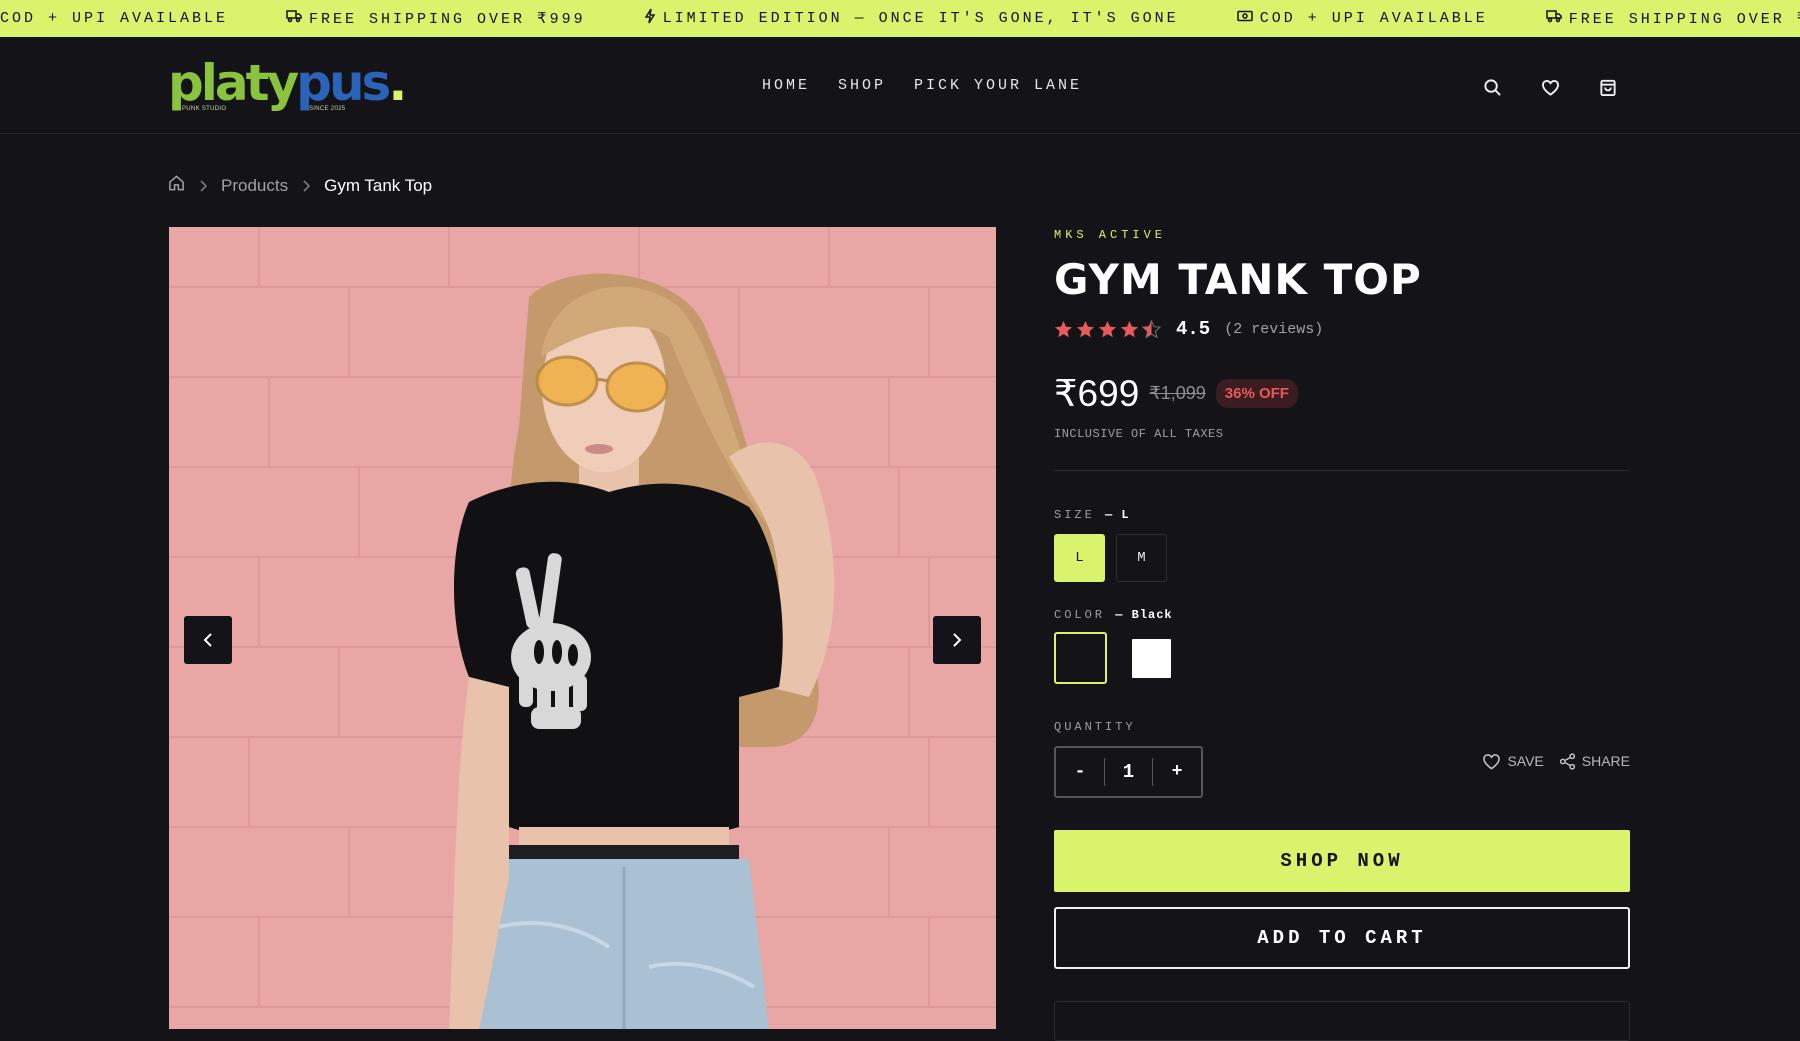  What do you see at coordinates (176, 185) in the screenshot?
I see `home-icon` at bounding box center [176, 185].